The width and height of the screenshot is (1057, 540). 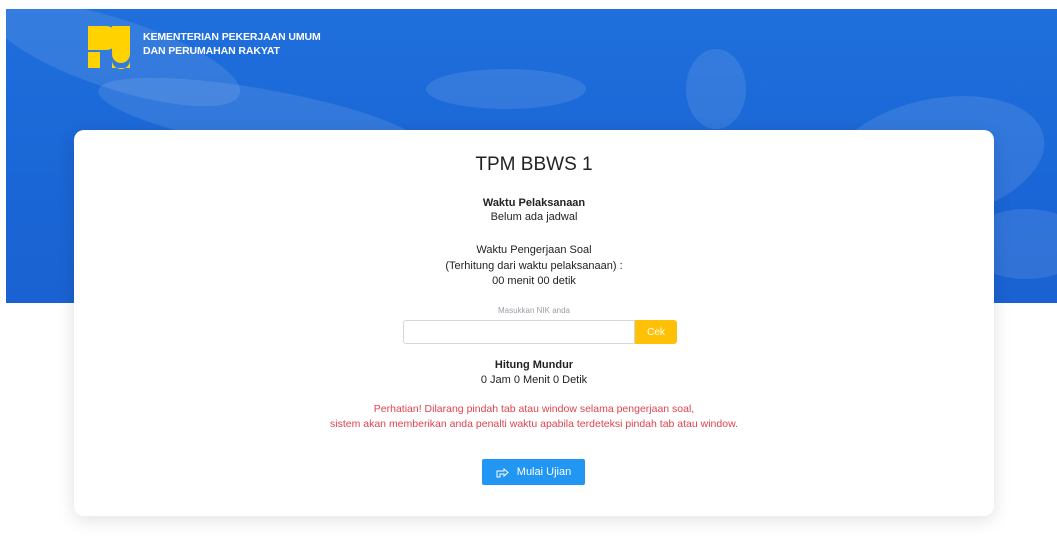 What do you see at coordinates (232, 37) in the screenshot?
I see `org-name-line1: KEMENTERIAN PEKERJAAN UMUM` at bounding box center [232, 37].